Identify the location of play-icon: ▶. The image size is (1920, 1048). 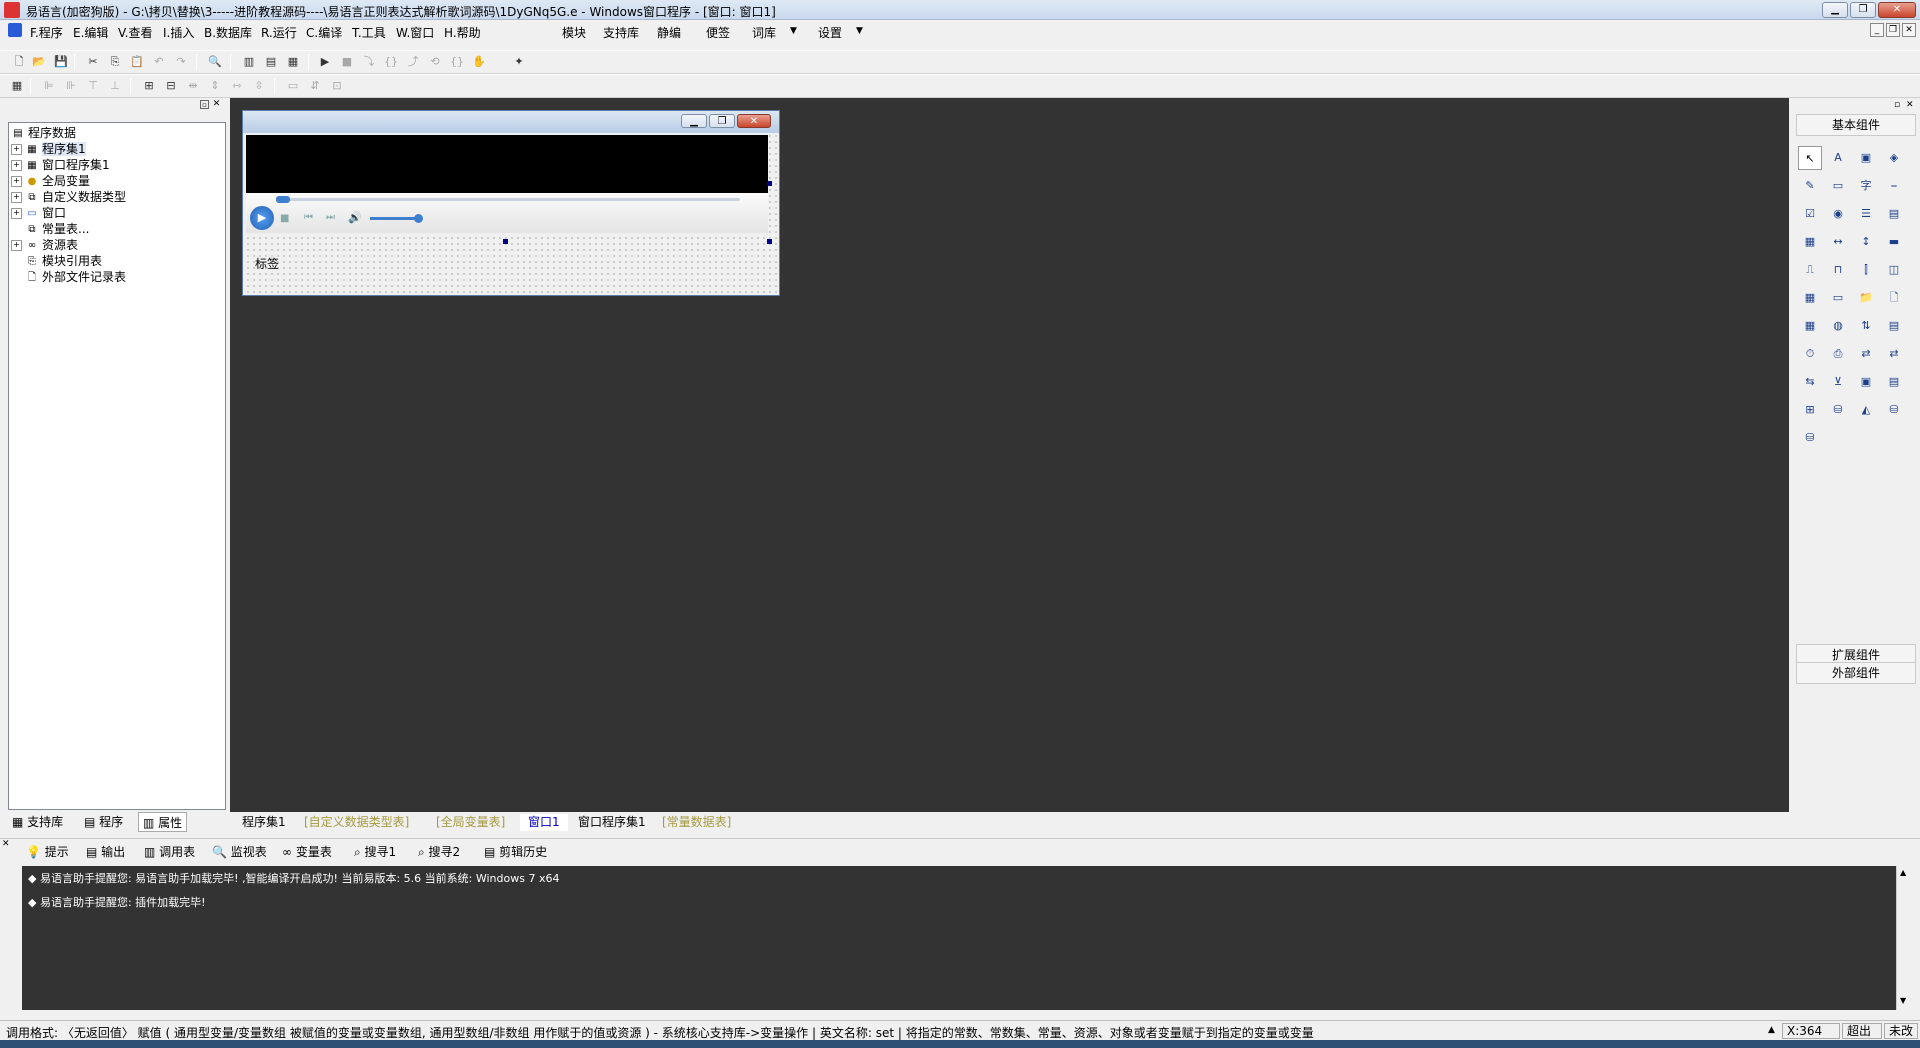
(262, 218).